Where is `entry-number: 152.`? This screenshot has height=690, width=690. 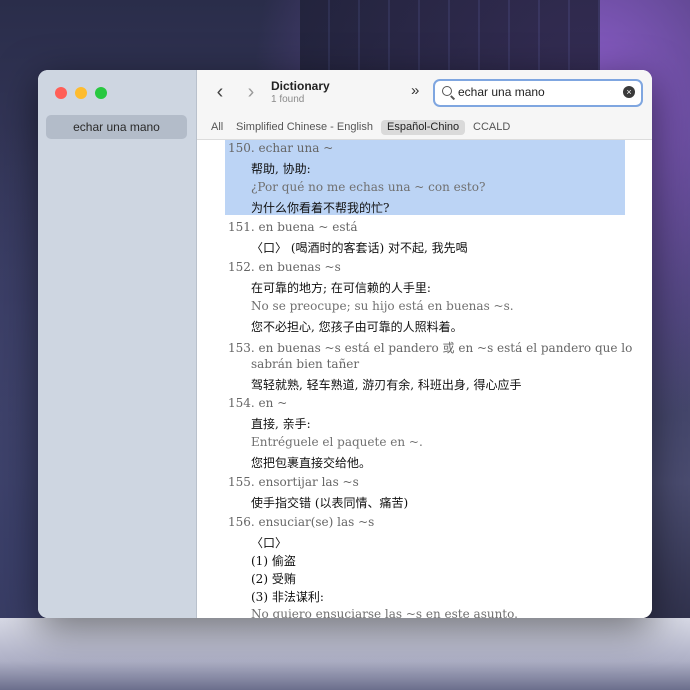 entry-number: 152. is located at coordinates (241, 267).